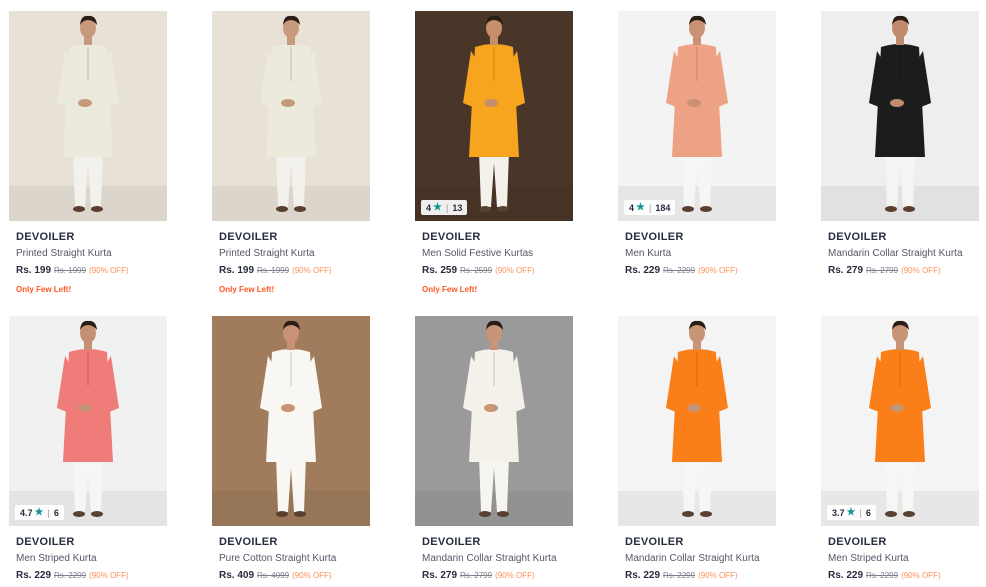 The image size is (986, 587). Describe the element at coordinates (237, 575) in the screenshot. I see `price-current: Rs. 409` at that location.